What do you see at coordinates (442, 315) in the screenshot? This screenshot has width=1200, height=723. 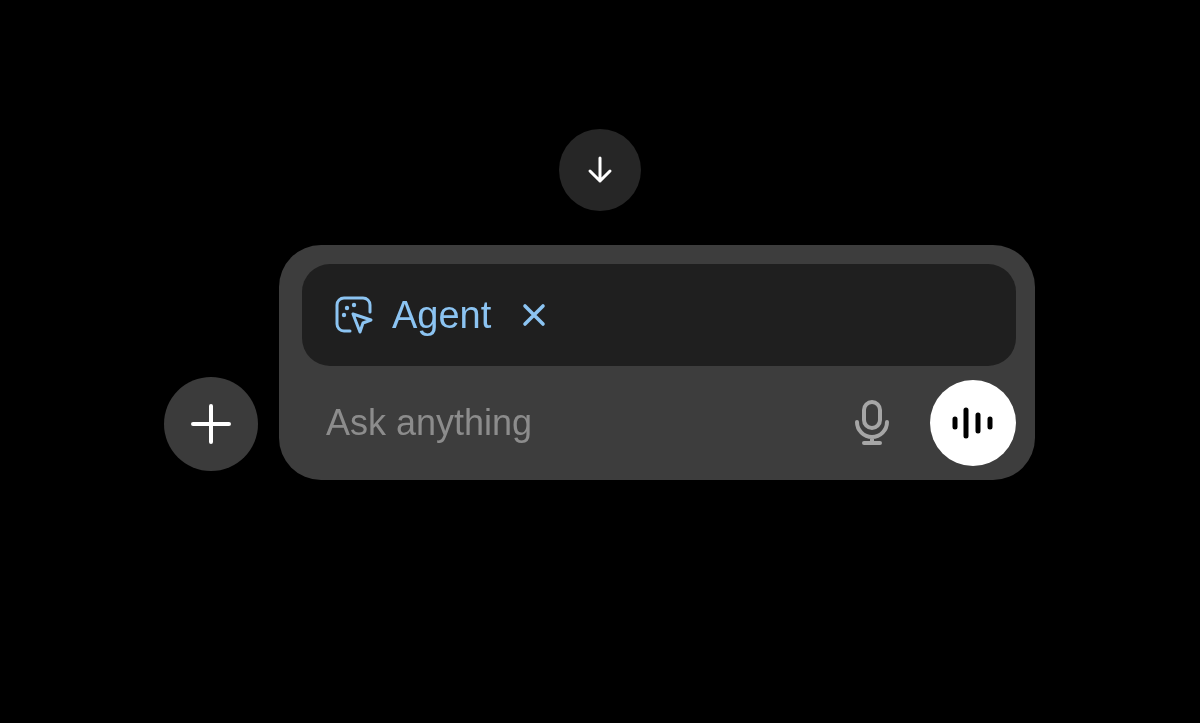 I see `agent-label: Agent` at bounding box center [442, 315].